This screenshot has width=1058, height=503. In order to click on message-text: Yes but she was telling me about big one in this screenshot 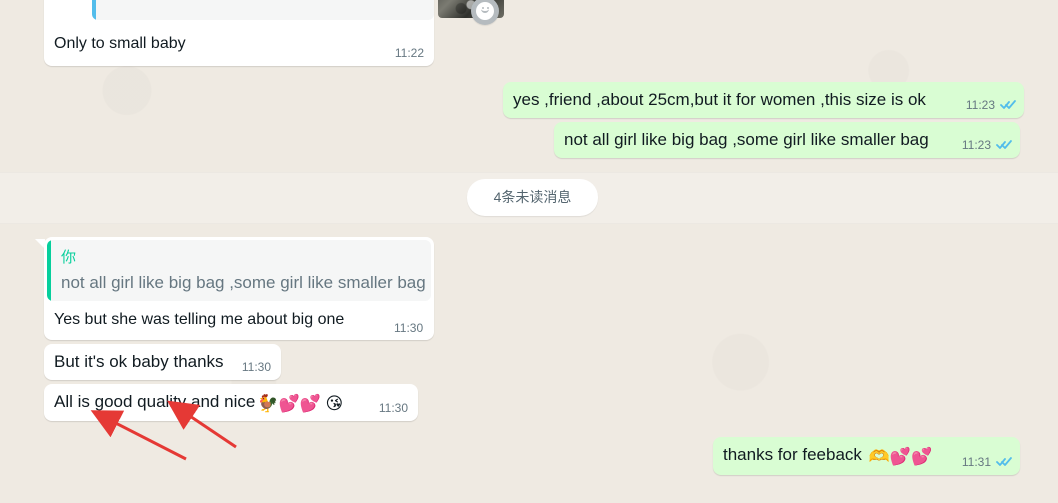, I will do `click(199, 319)`.